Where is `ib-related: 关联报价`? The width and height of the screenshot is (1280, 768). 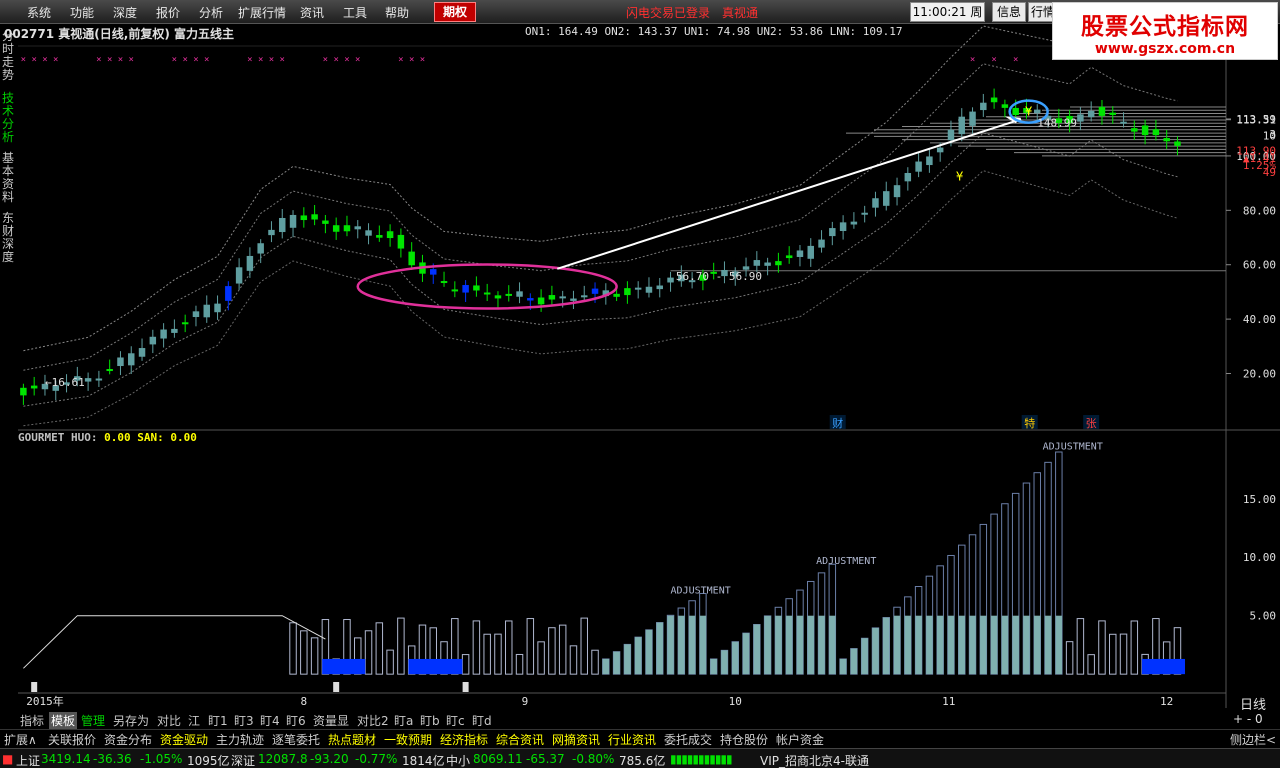 ib-related: 关联报价 is located at coordinates (72, 739).